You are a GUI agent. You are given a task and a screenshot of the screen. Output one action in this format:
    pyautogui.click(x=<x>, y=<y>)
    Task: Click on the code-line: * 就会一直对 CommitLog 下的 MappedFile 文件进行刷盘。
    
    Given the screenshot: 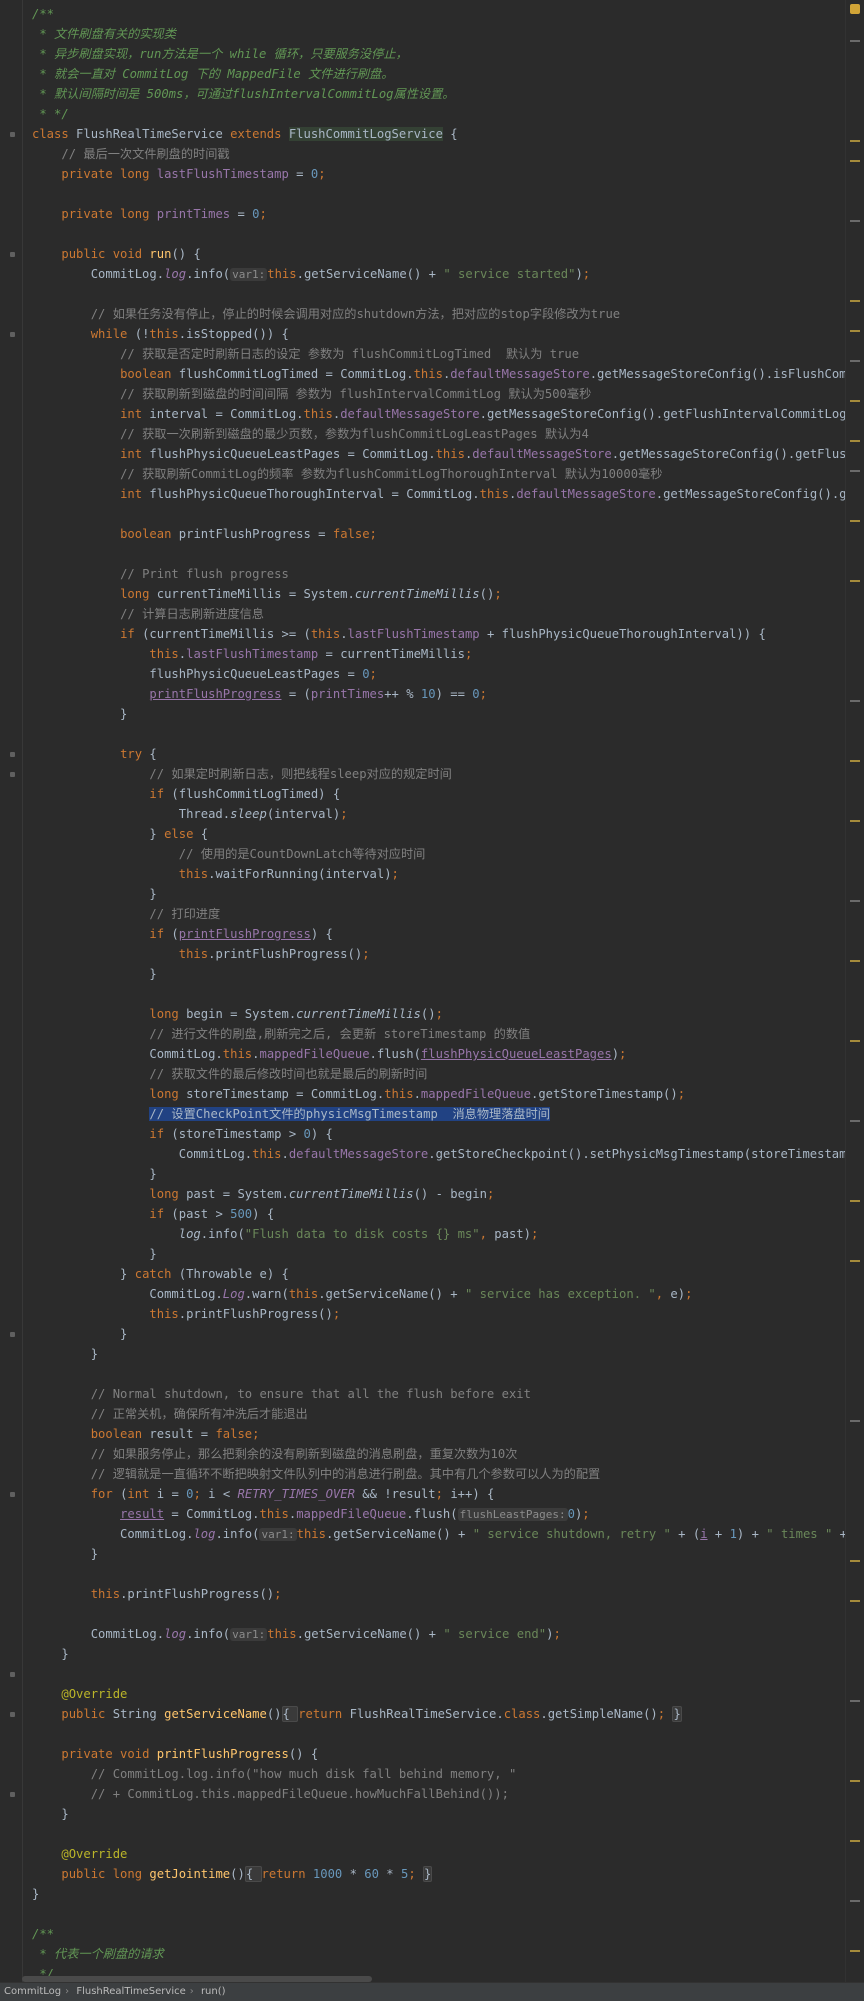 What is the action you would take?
    pyautogui.click(x=212, y=74)
    